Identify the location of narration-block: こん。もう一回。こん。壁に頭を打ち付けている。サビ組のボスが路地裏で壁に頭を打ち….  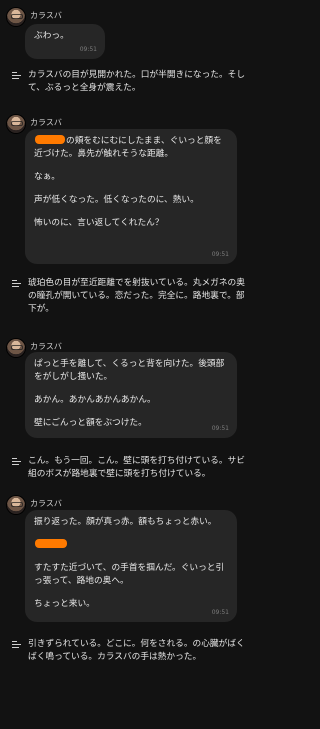
(130, 468).